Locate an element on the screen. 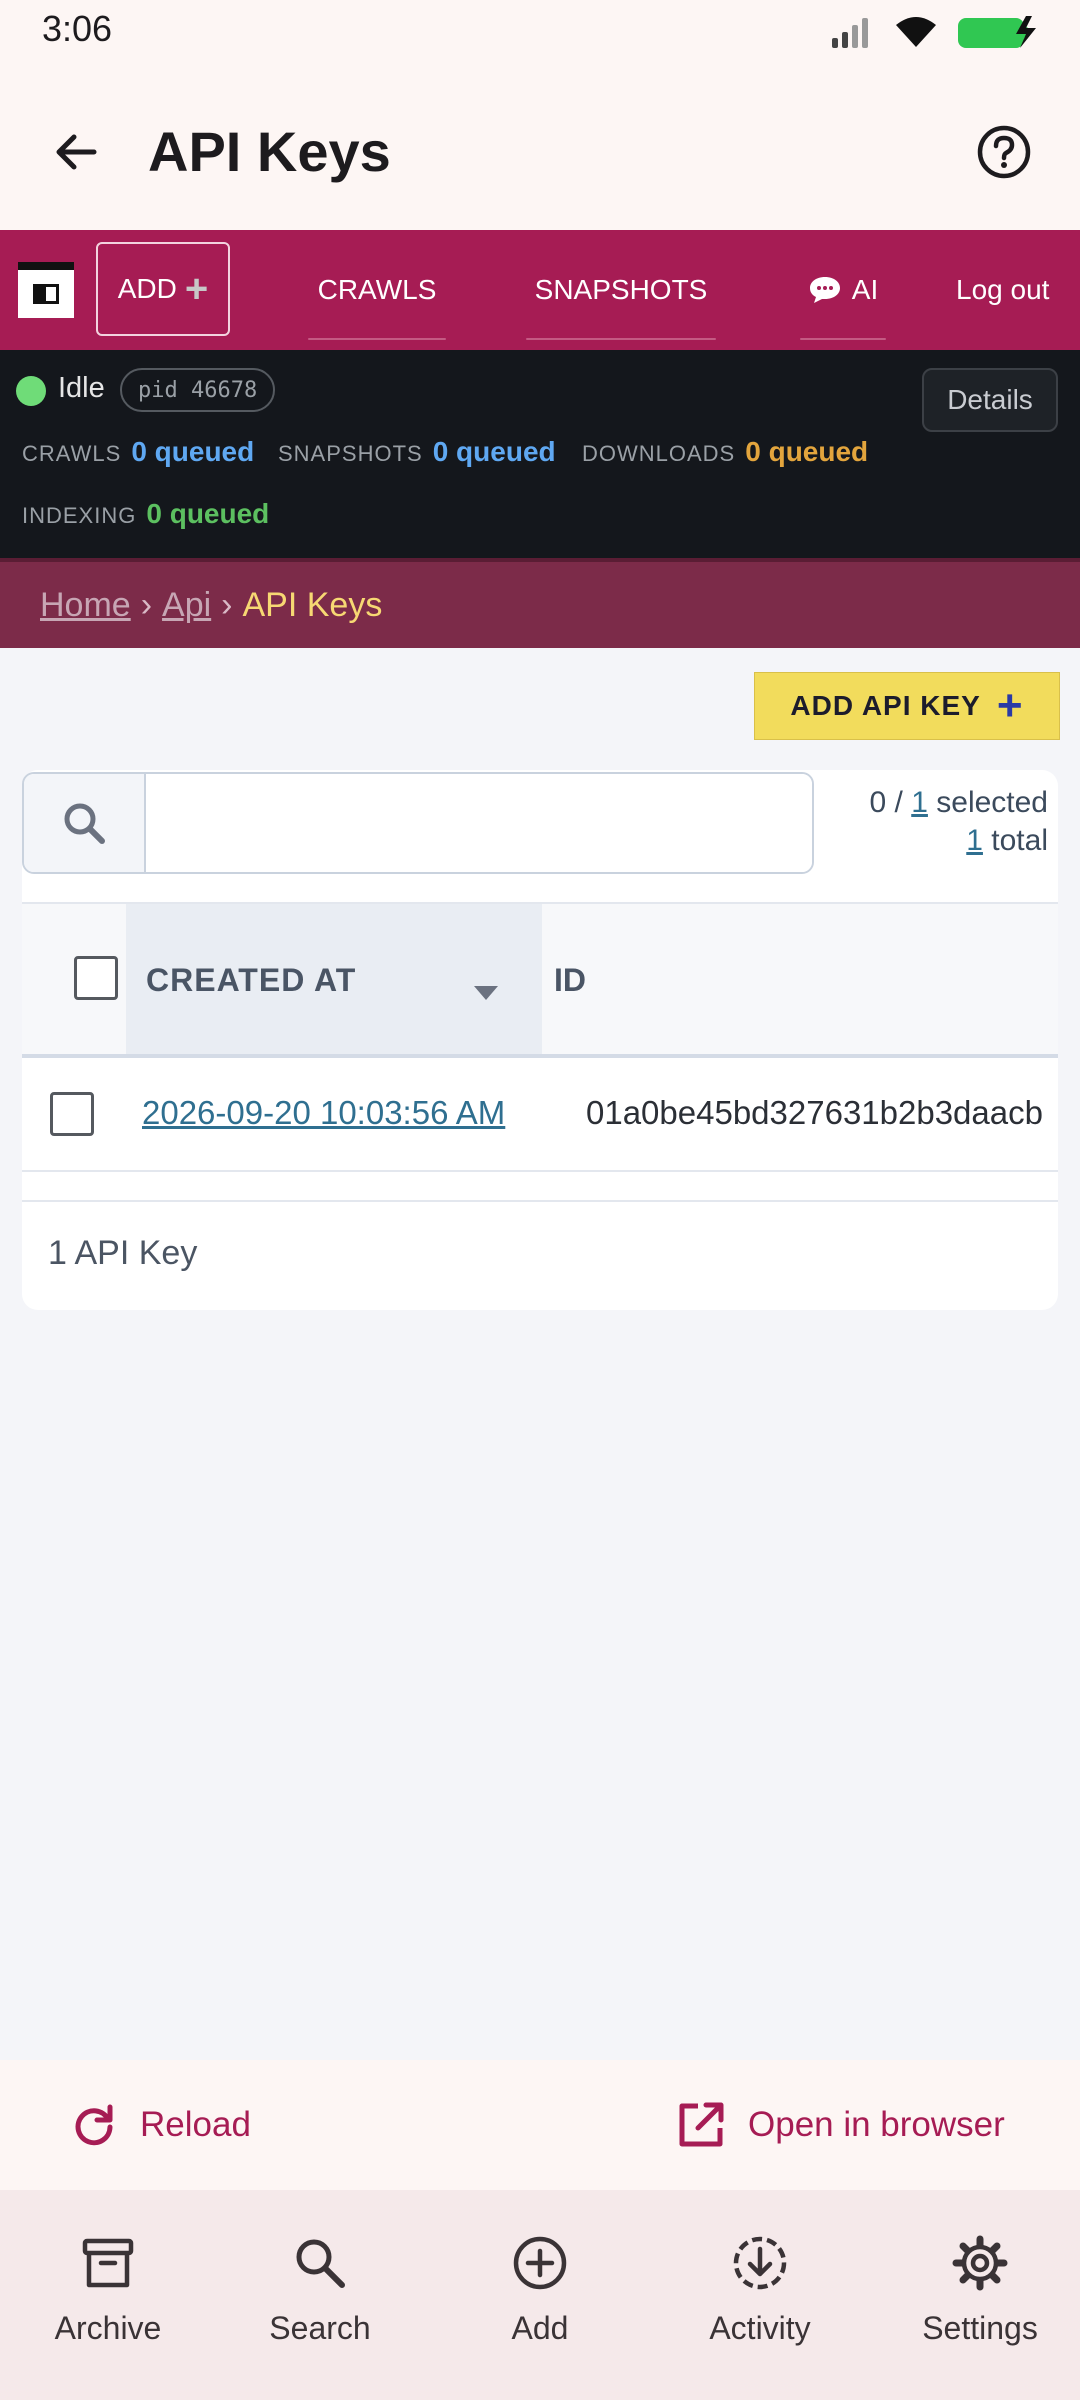 Image resolution: width=1080 pixels, height=2400 pixels. queue-downloads: DOWNLOADS 0 queued is located at coordinates (725, 452).